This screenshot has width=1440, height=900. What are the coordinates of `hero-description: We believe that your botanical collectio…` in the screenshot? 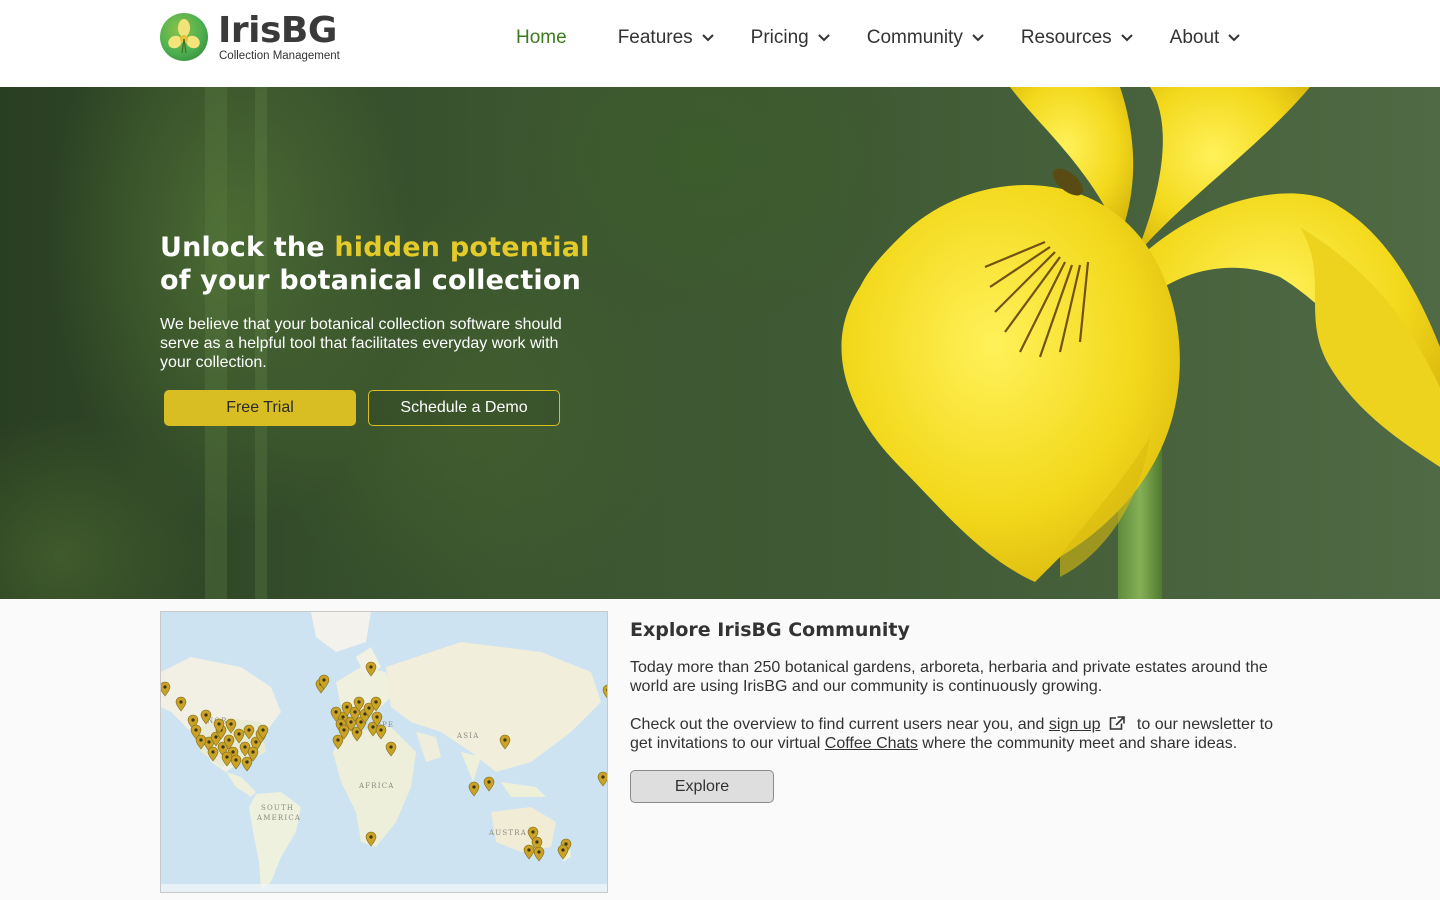 It's located at (361, 343).